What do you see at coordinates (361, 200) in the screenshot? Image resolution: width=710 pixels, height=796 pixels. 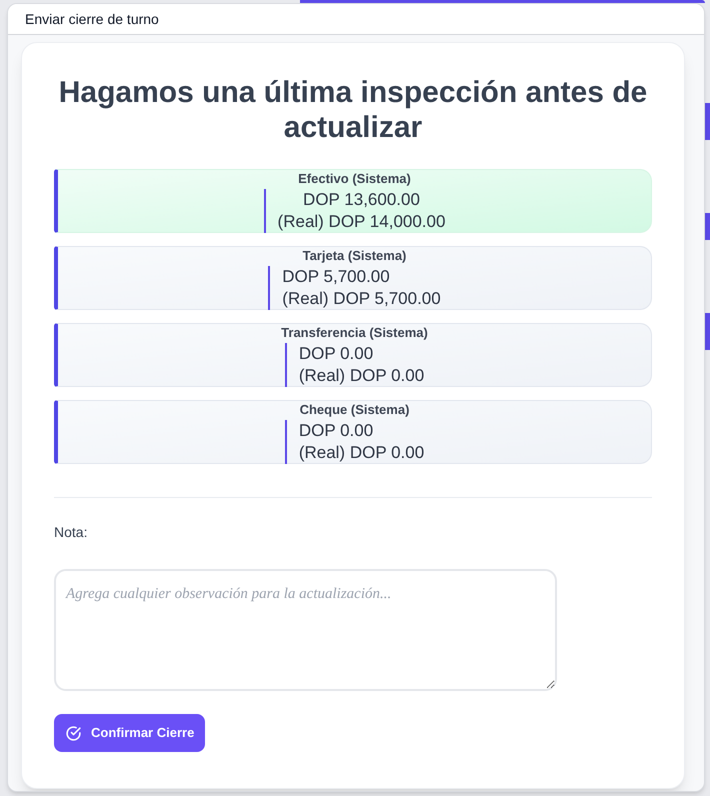 I see `system-amount: DOP 13,600.00` at bounding box center [361, 200].